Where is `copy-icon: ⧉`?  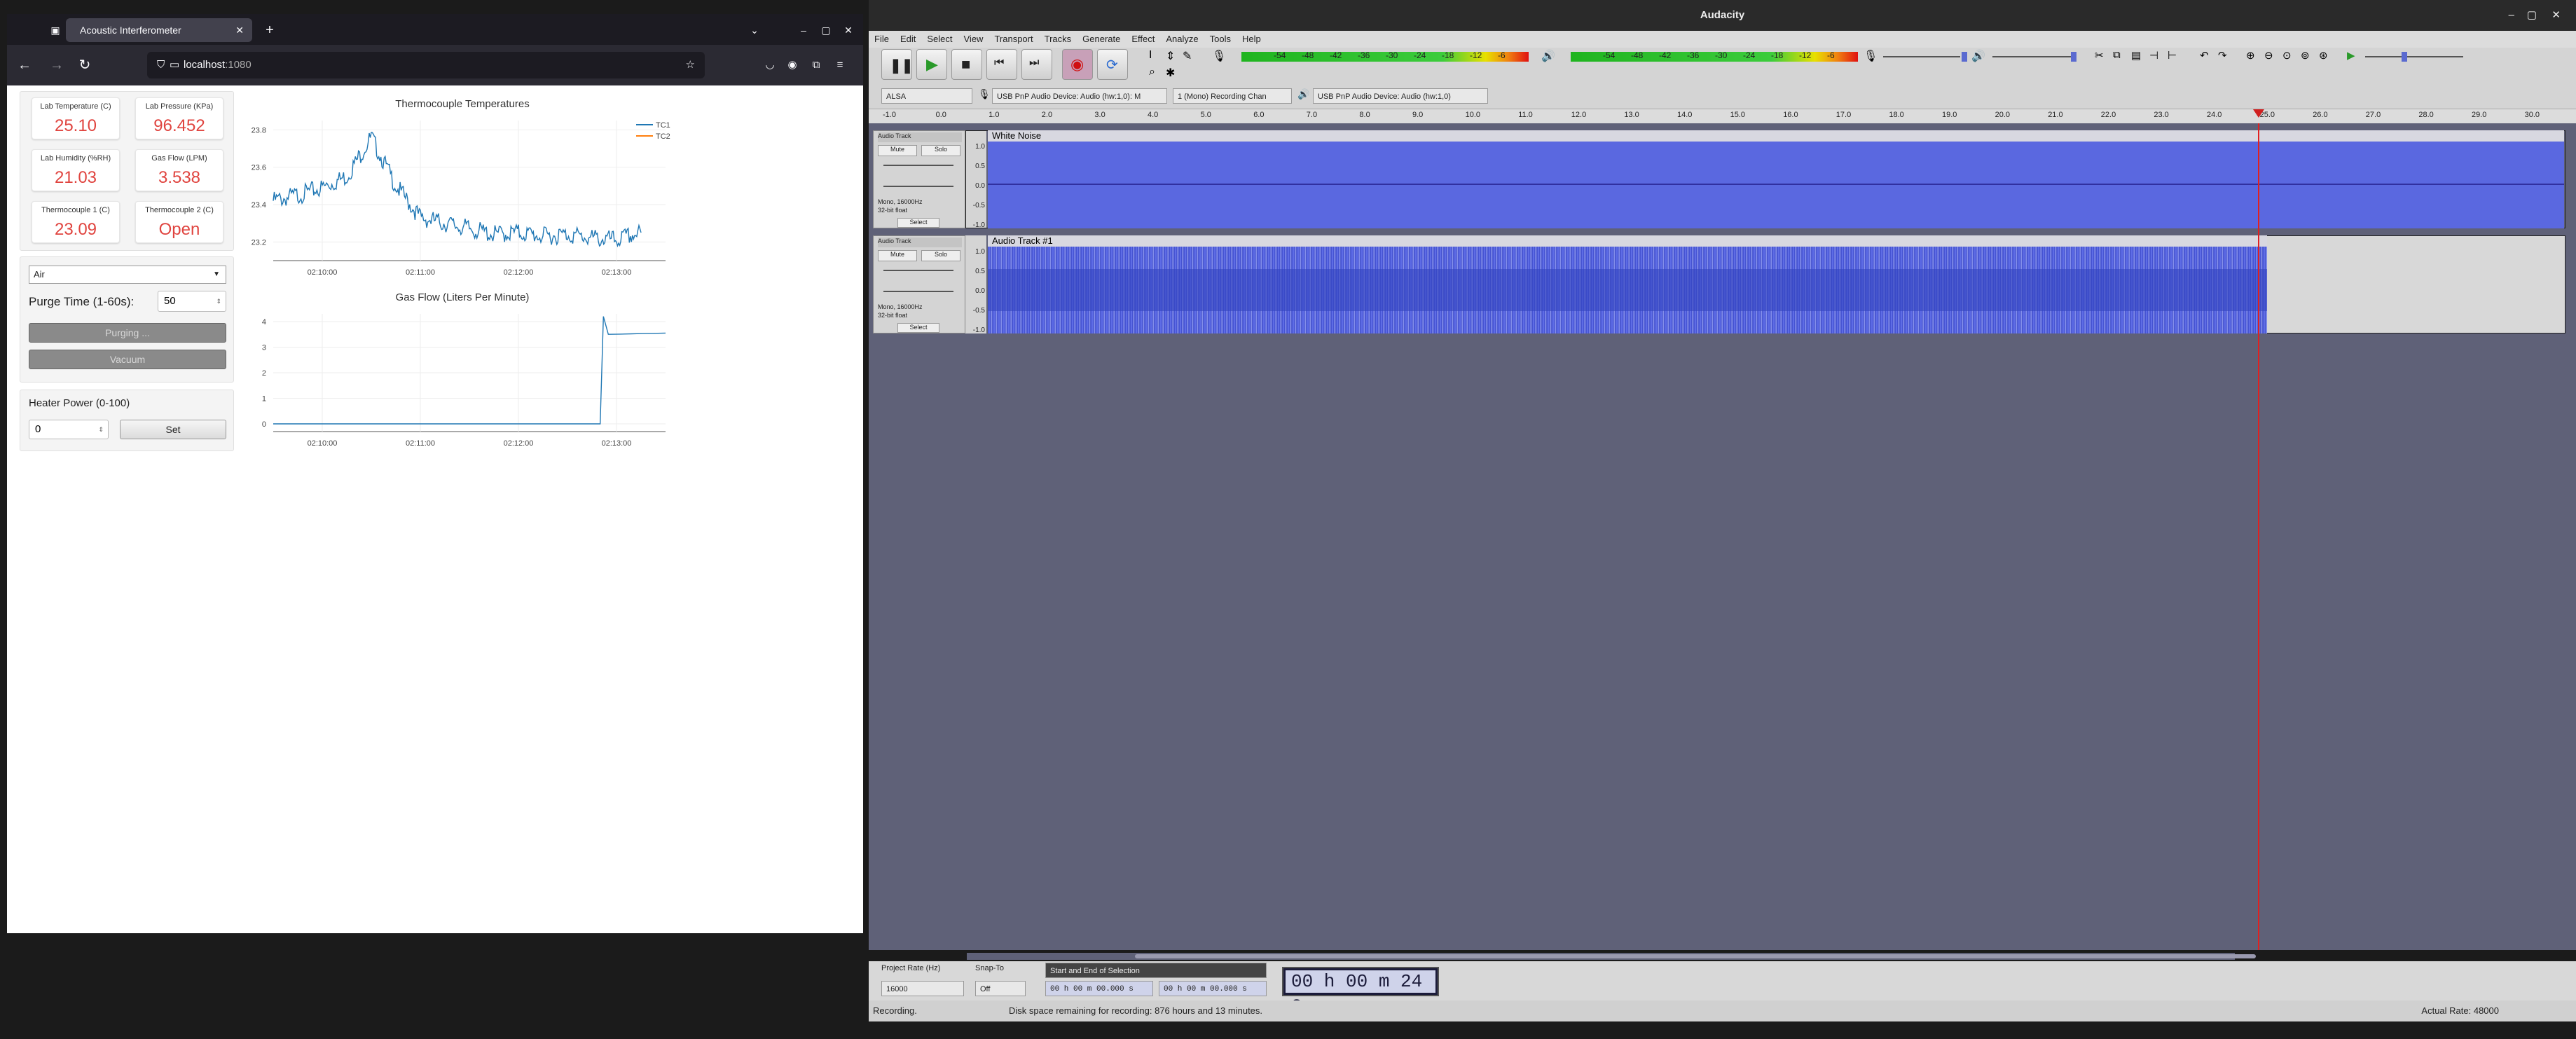
copy-icon: ⧉ is located at coordinates (2117, 55).